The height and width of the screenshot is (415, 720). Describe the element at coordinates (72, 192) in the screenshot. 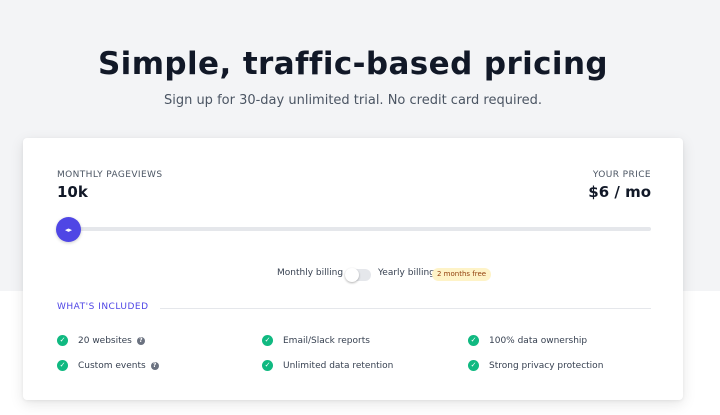

I see `pageviews-value: 10k` at that location.